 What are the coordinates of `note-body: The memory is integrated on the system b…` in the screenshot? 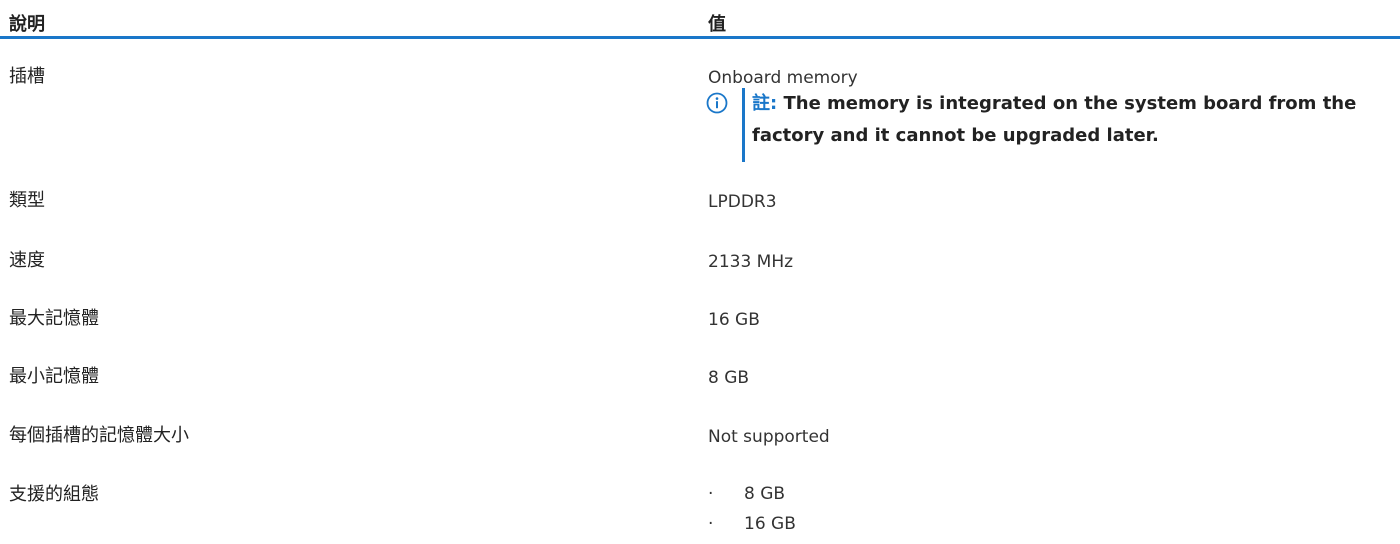 It's located at (1054, 119).